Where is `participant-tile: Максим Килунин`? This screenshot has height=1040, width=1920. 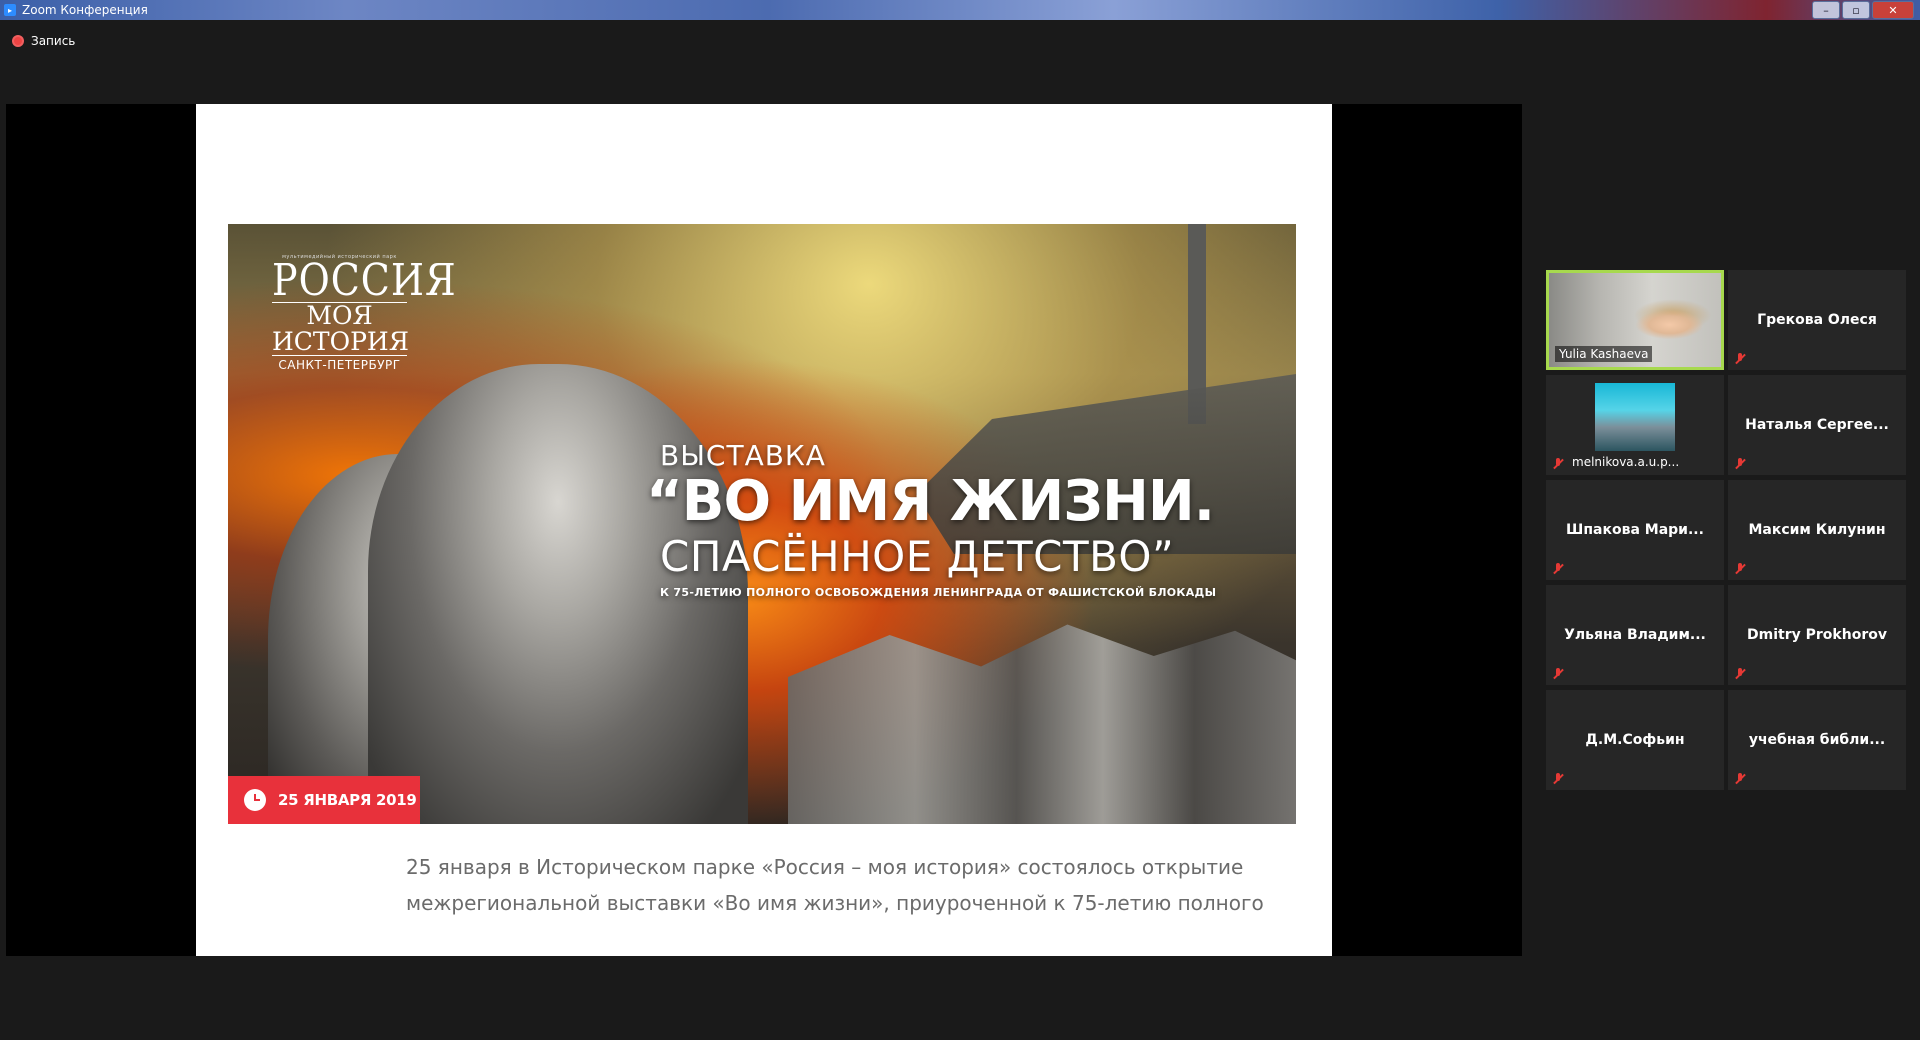
participant-tile: Максим Килунин is located at coordinates (1817, 530).